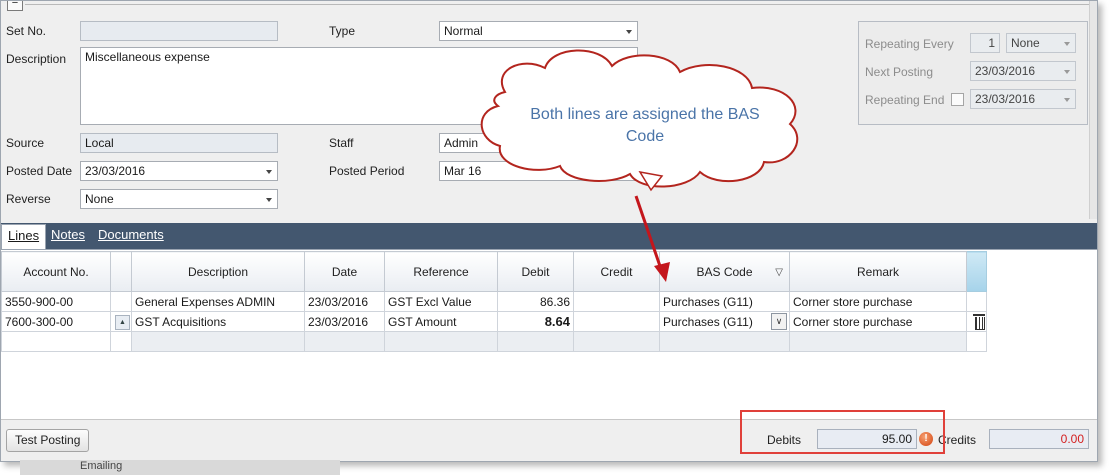 This screenshot has width=1112, height=475. What do you see at coordinates (441, 301) in the screenshot?
I see `cell-reference: GST Excl Value` at bounding box center [441, 301].